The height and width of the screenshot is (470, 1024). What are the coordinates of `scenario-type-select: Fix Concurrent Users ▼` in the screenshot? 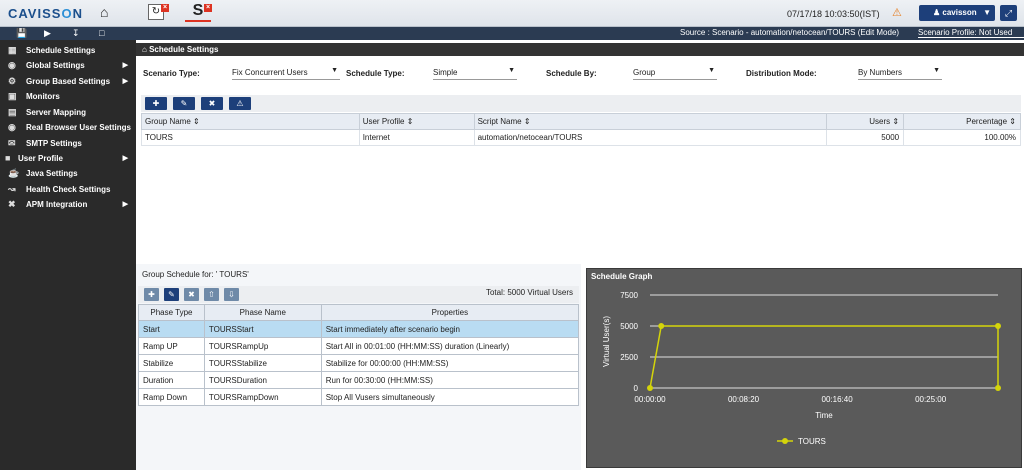 It's located at (286, 73).